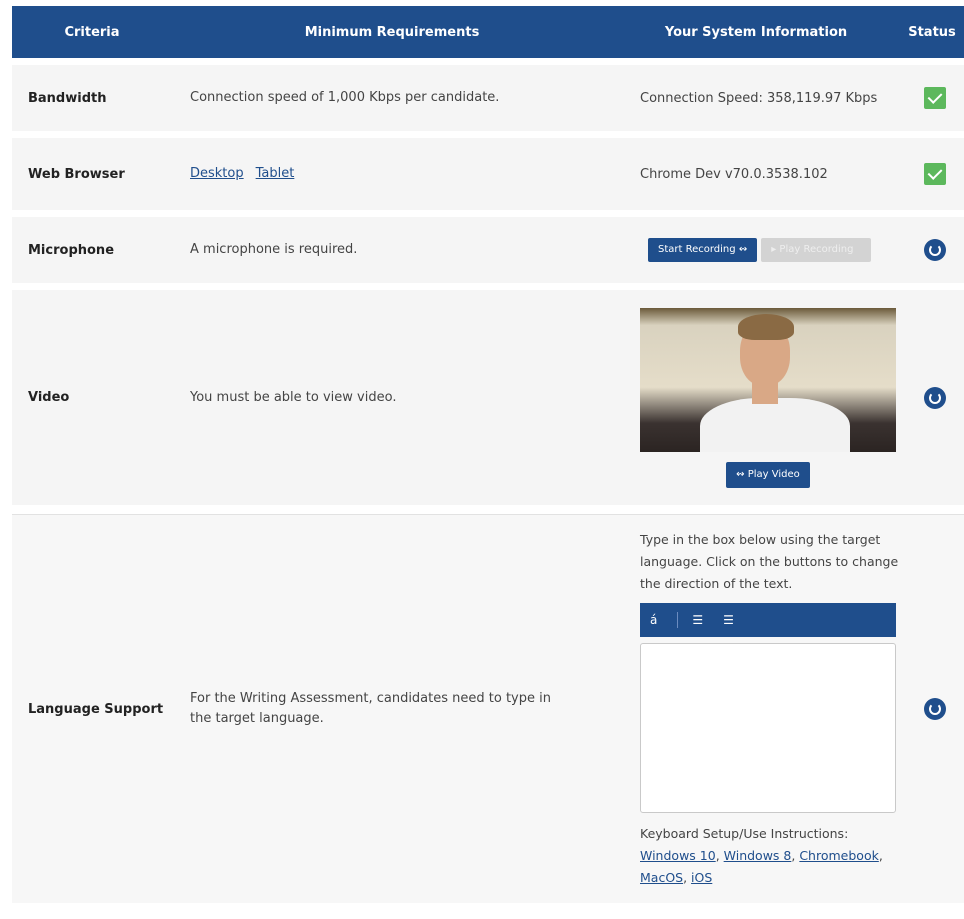 The width and height of the screenshot is (964, 919). Describe the element at coordinates (839, 855) in the screenshot. I see `chromebook-link: Chromebook` at that location.